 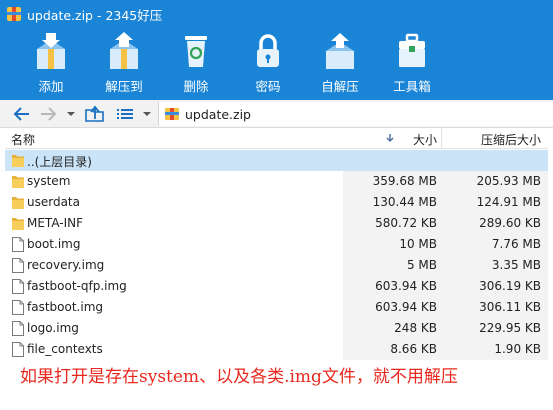 What do you see at coordinates (65, 349) in the screenshot?
I see `file-name: file_contexts` at bounding box center [65, 349].